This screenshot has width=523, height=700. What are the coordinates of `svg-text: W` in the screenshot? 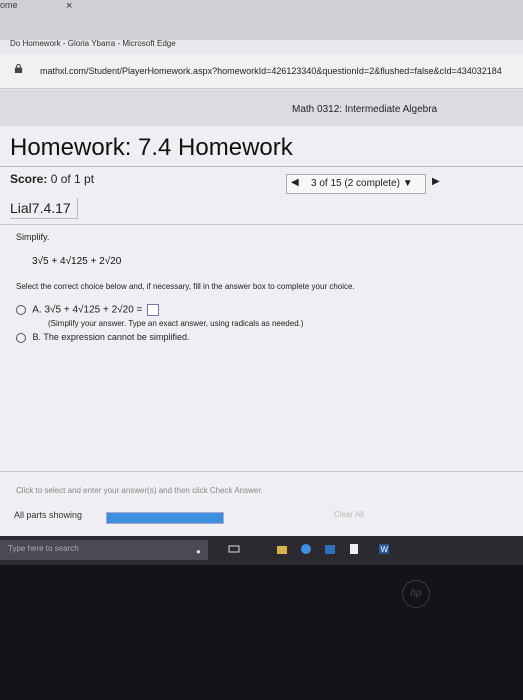 It's located at (385, 549).